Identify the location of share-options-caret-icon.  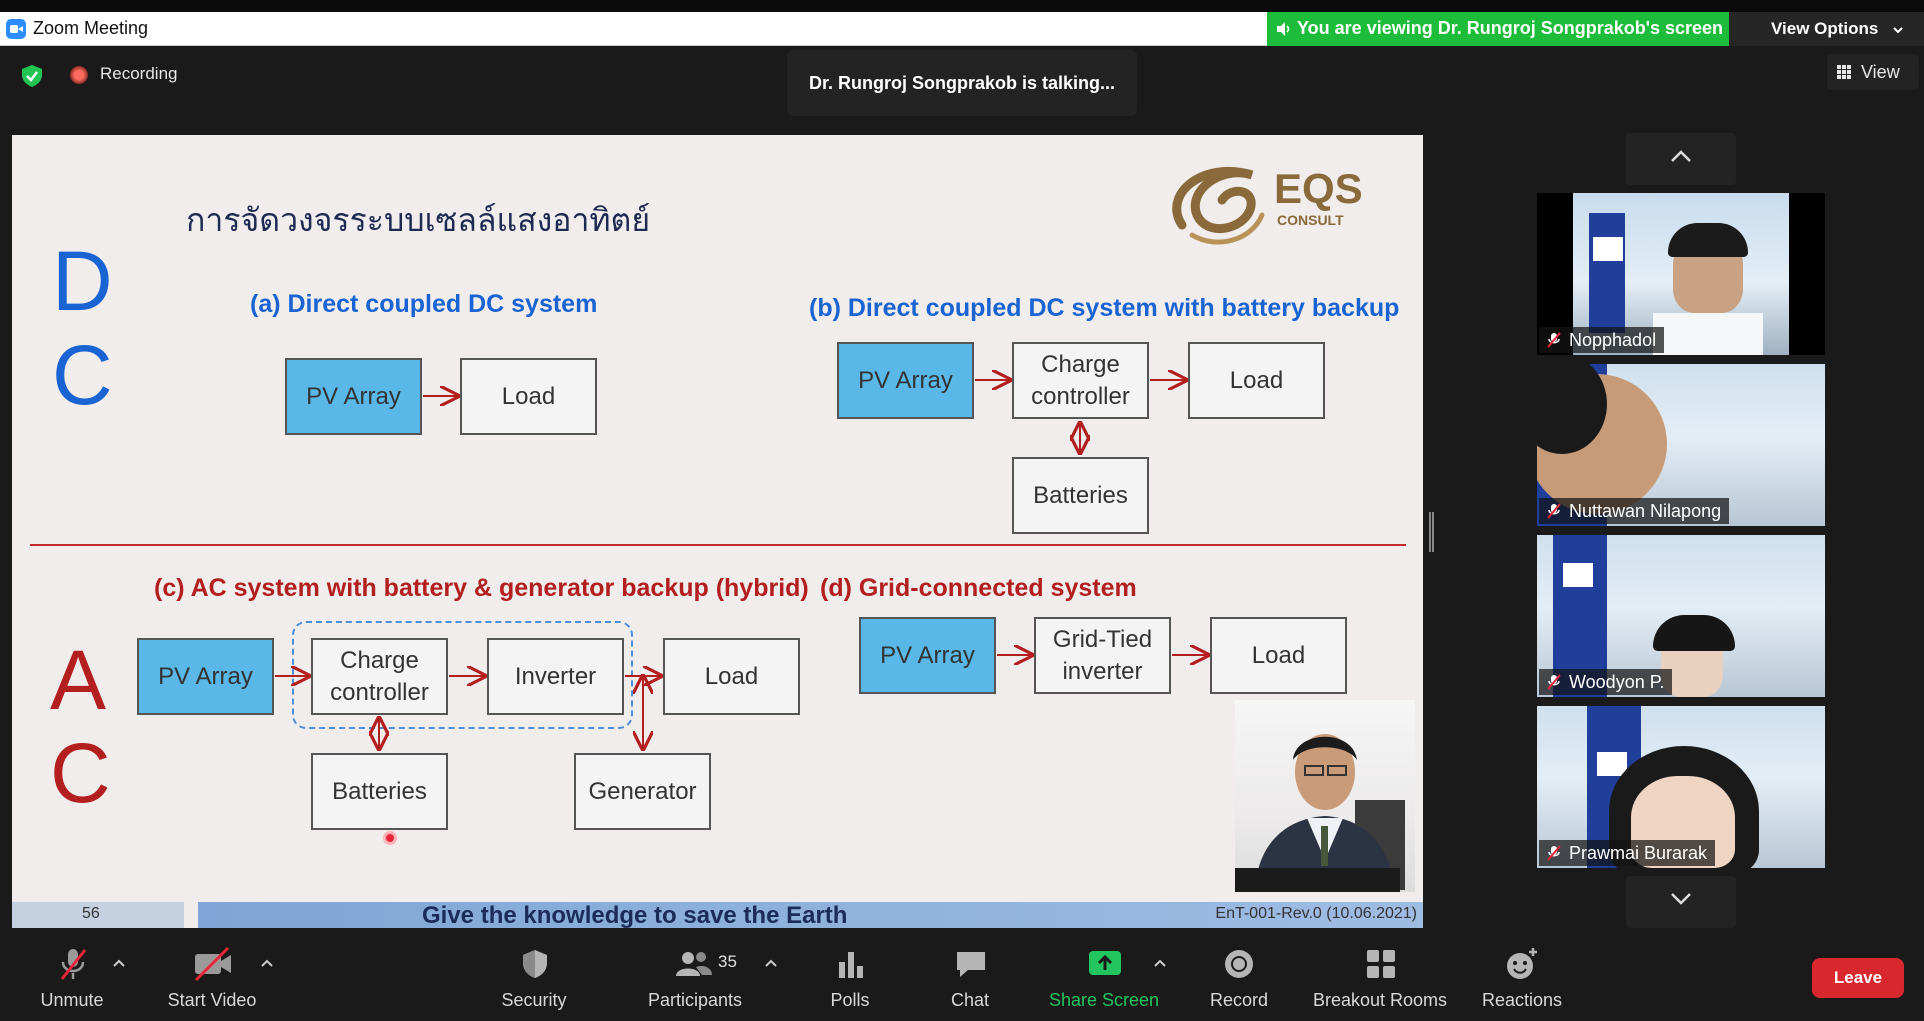
(1160, 963).